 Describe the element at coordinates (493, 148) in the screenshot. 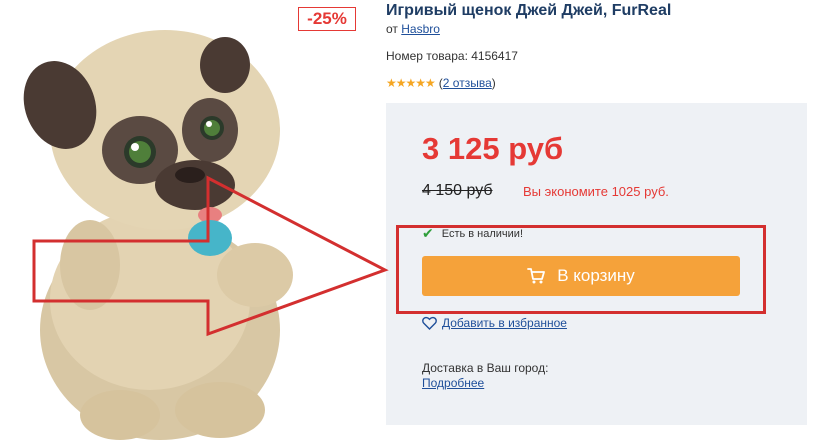

I see `current-price: 3 125 руб` at that location.